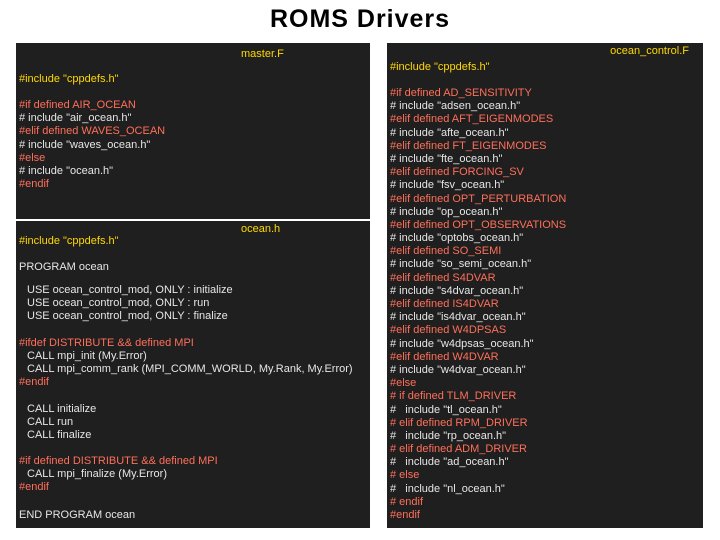  Describe the element at coordinates (75, 118) in the screenshot. I see `code-line: # include "air_ocean.h"` at that location.